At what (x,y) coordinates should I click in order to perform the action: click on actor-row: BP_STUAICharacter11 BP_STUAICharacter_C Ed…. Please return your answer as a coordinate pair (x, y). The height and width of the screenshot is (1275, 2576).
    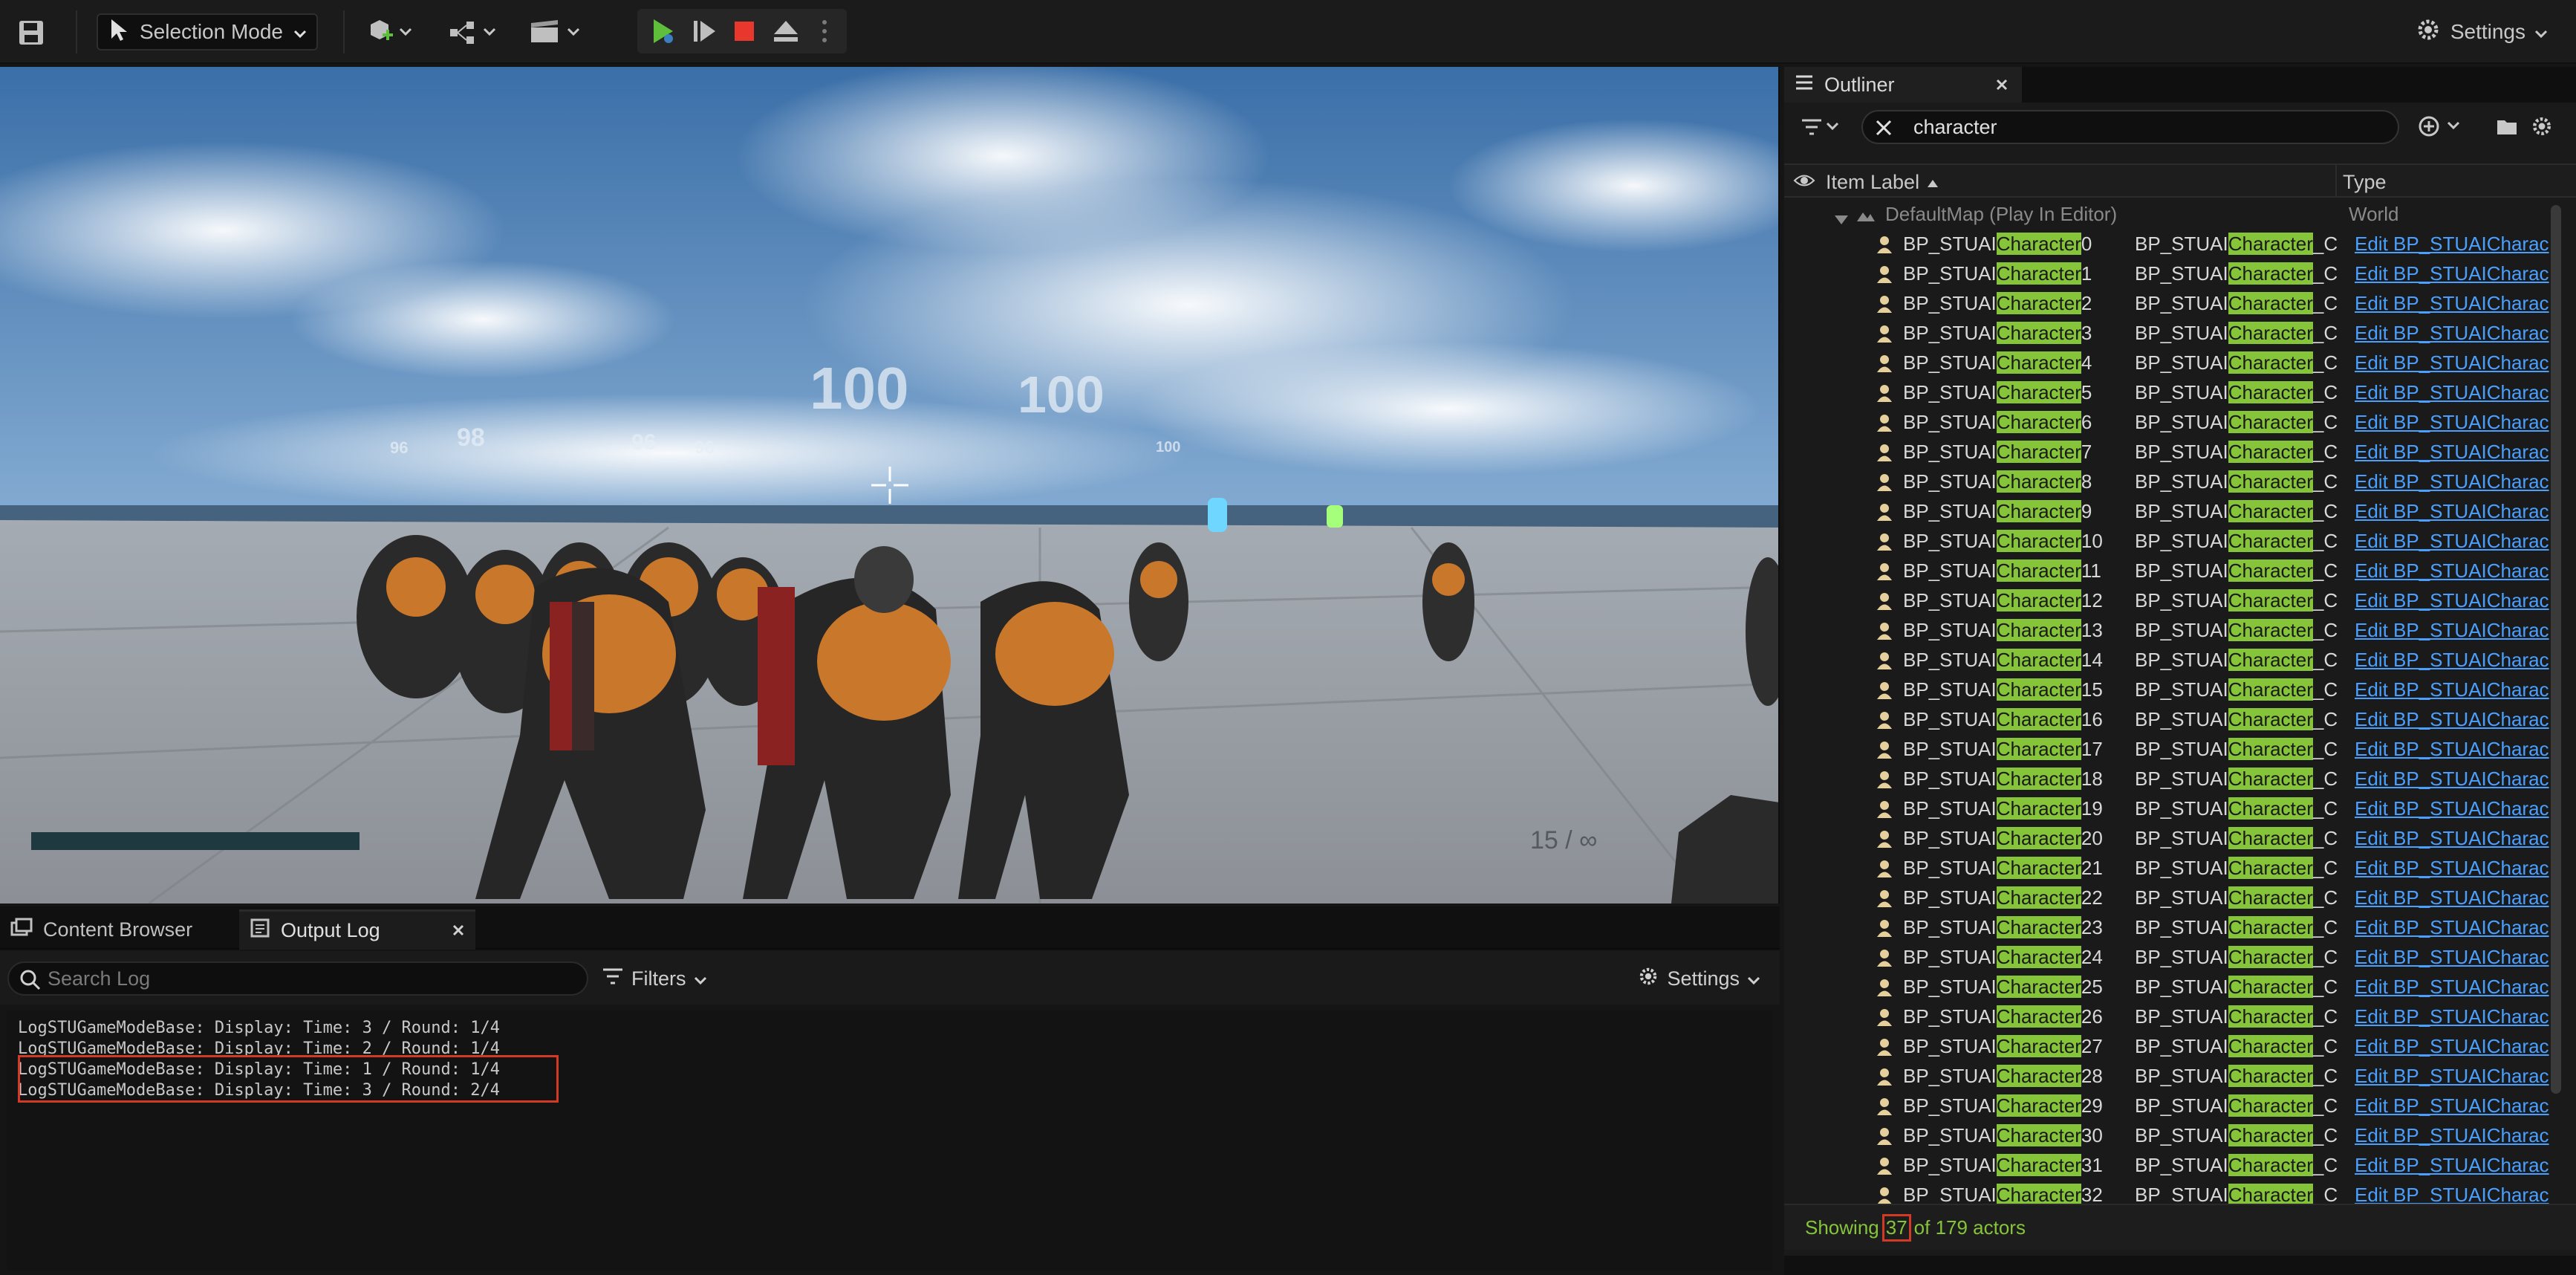
    Looking at the image, I should click on (2174, 570).